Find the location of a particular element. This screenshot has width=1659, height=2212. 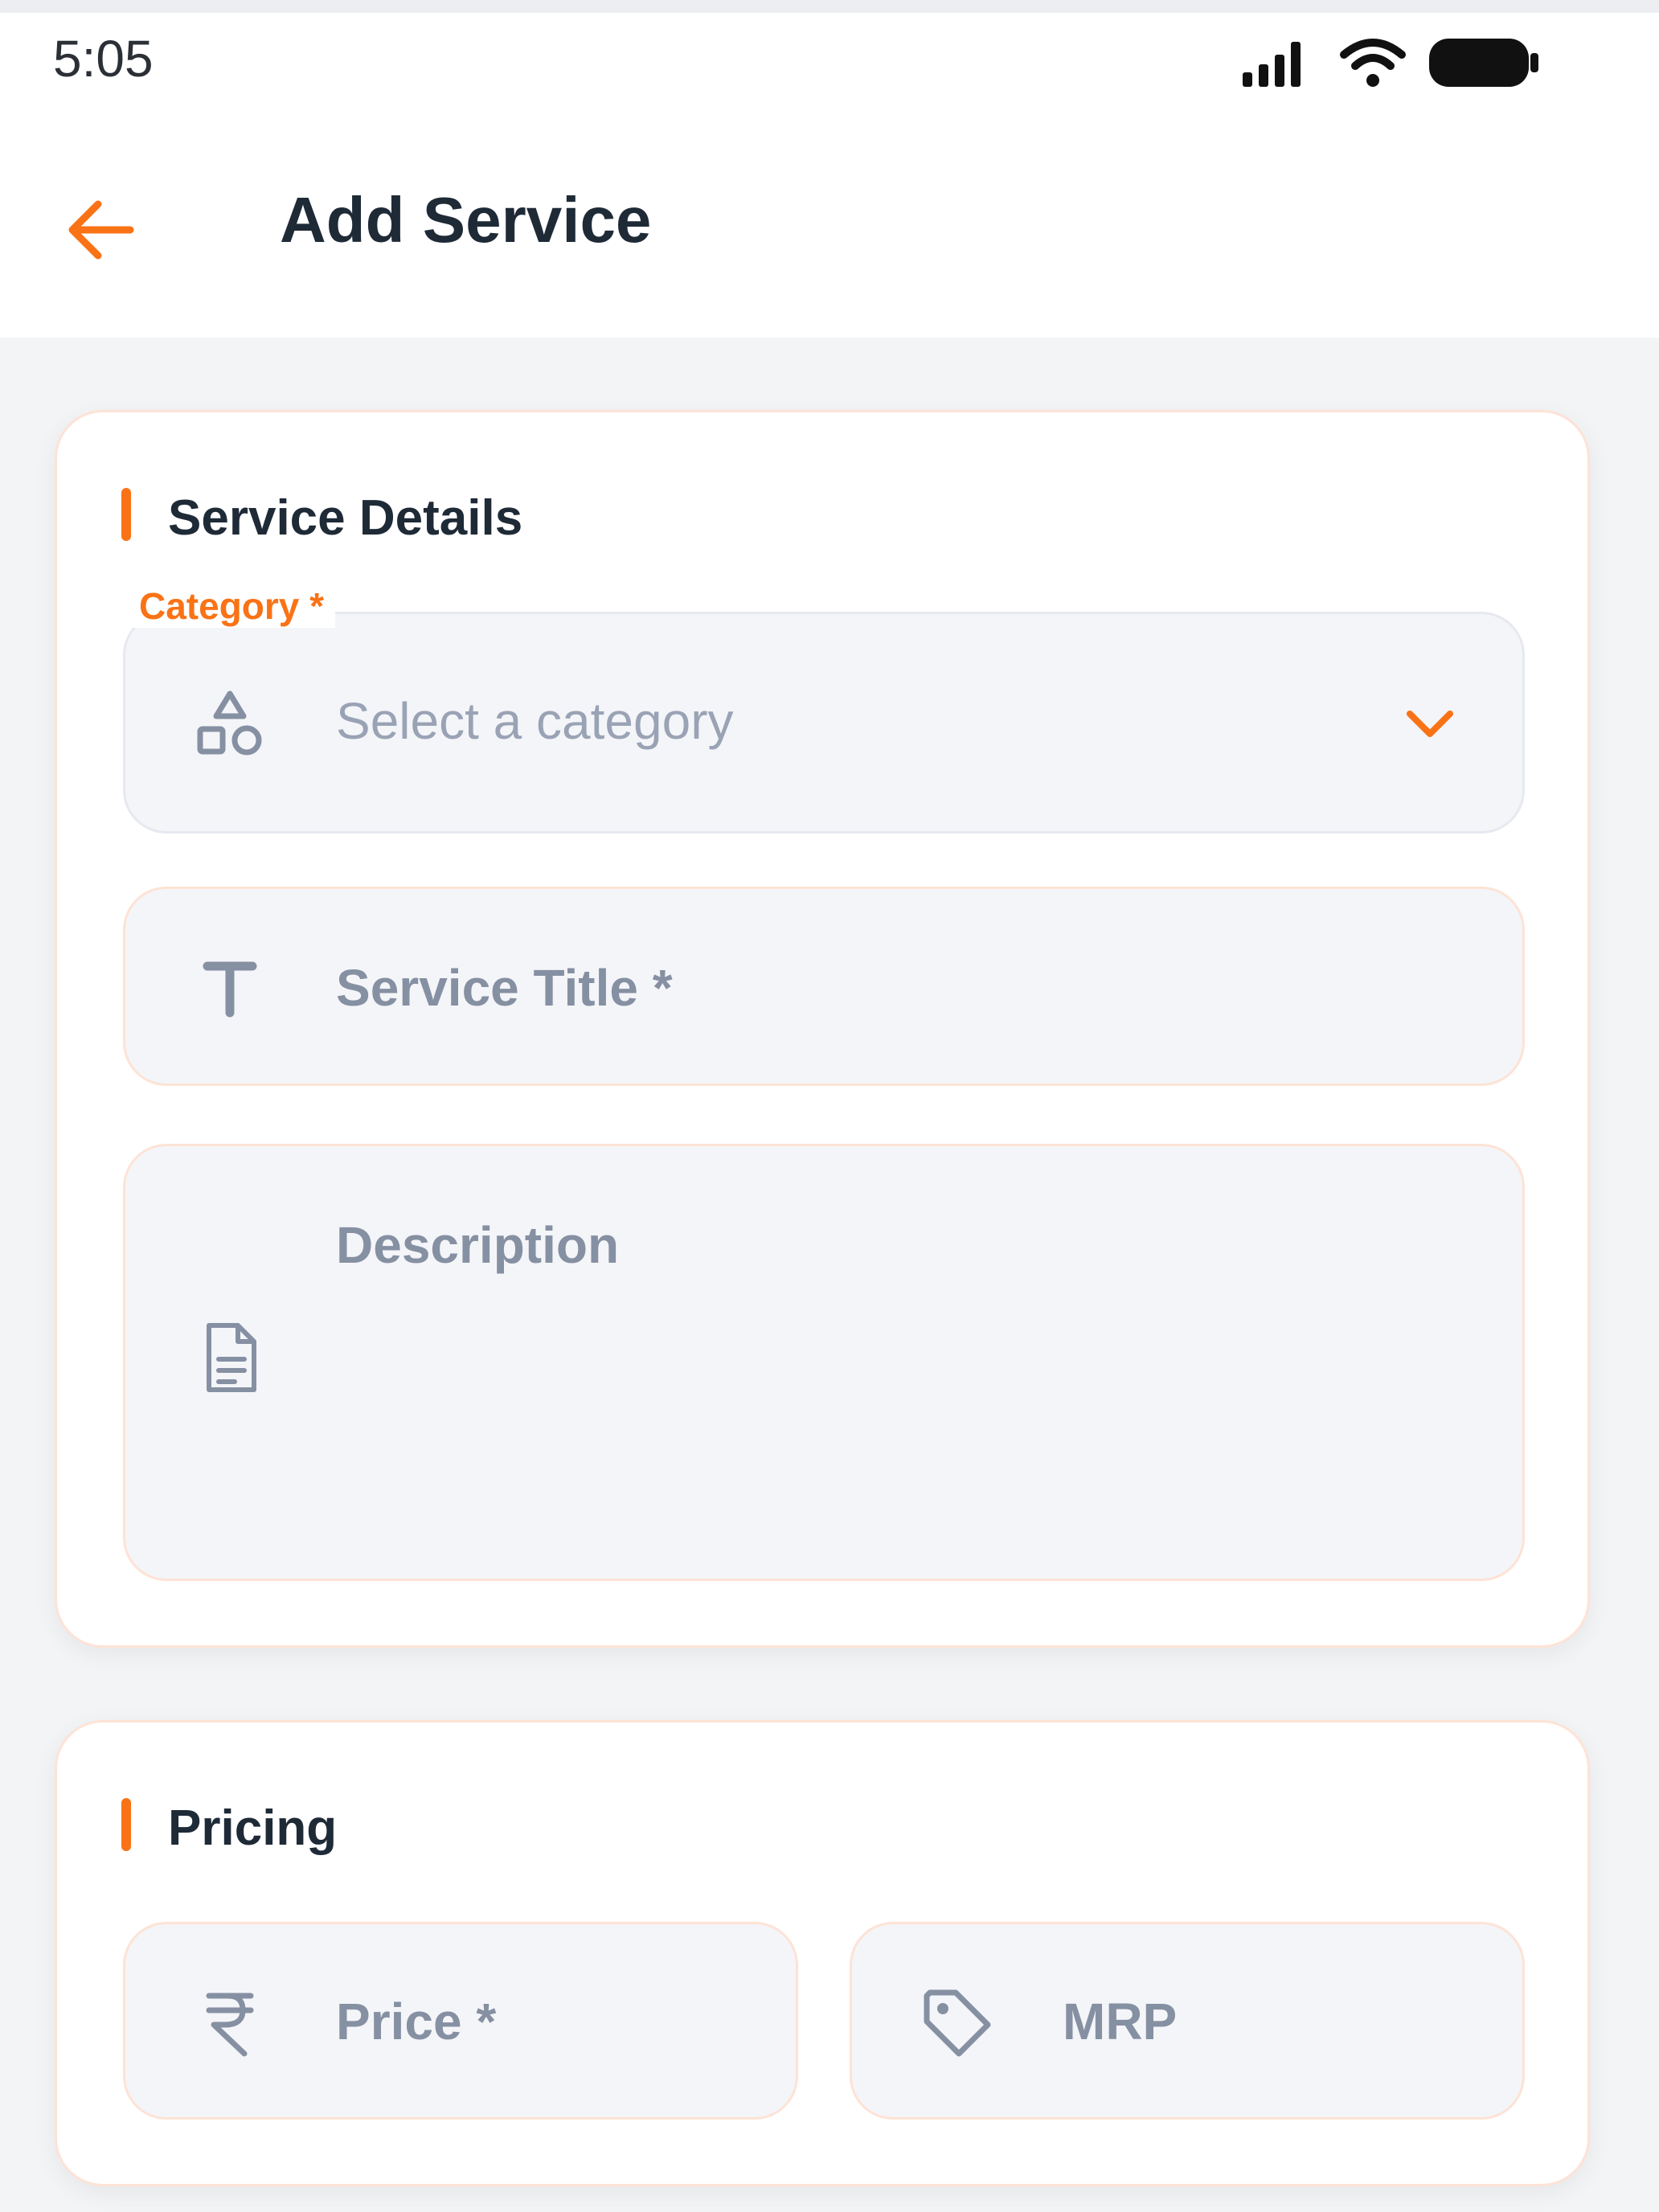

chevron-down-icon is located at coordinates (1430, 724).